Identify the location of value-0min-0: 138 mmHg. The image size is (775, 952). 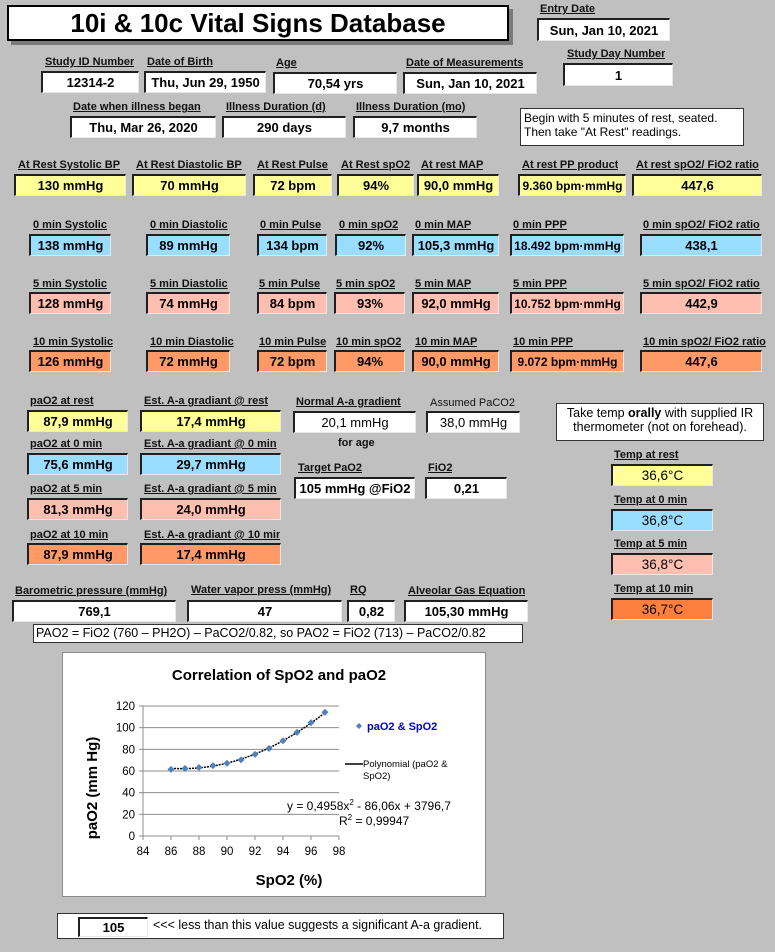
(70, 245).